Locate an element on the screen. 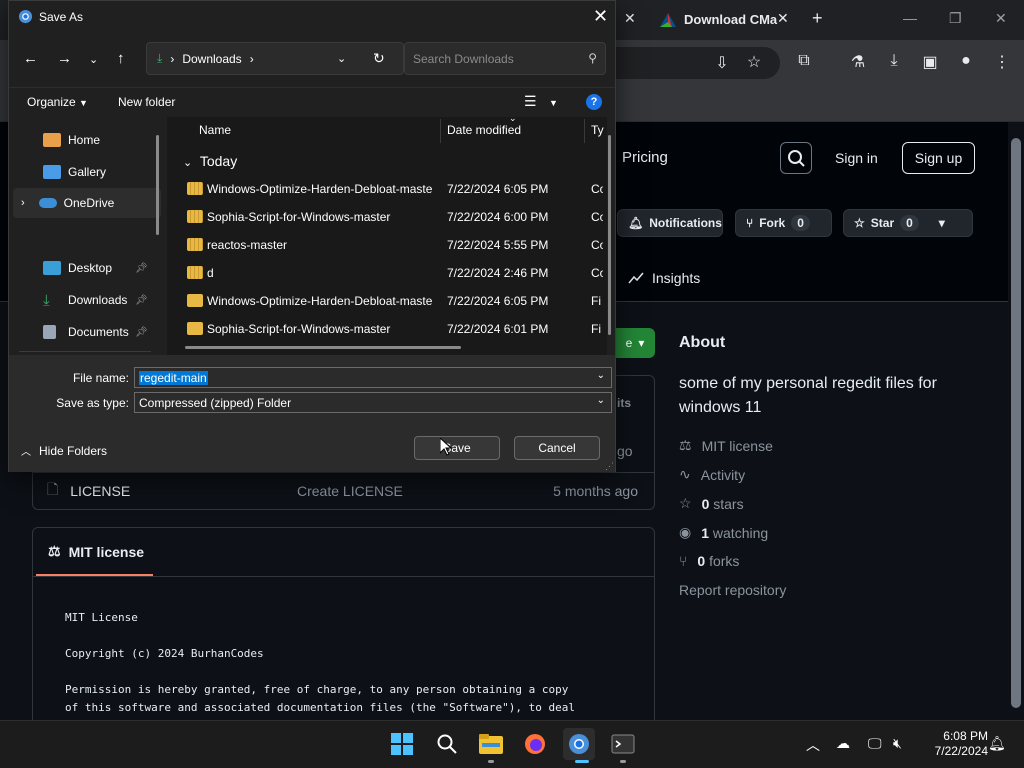 This screenshot has width=1024, height=768. nav-label: OneDrive is located at coordinates (89, 203).